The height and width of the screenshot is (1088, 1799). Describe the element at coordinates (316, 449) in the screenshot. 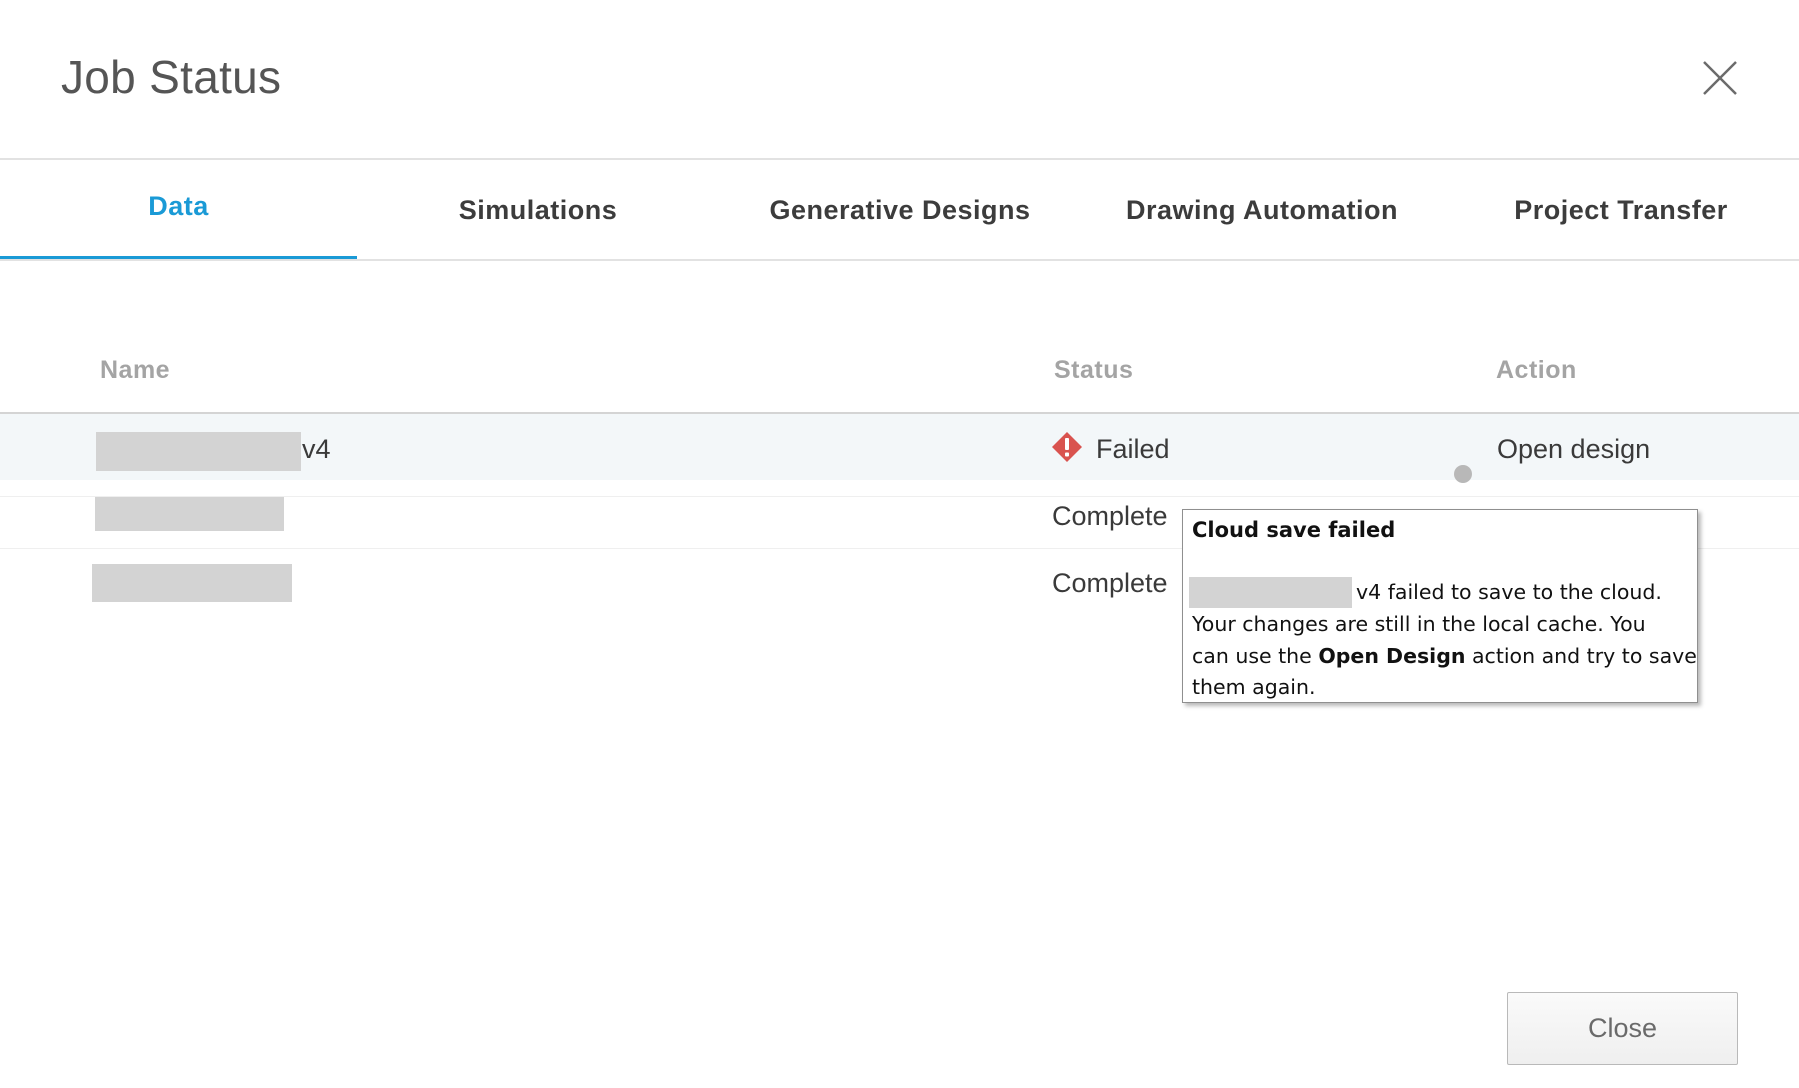

I see `row-name-suffix: v4` at that location.